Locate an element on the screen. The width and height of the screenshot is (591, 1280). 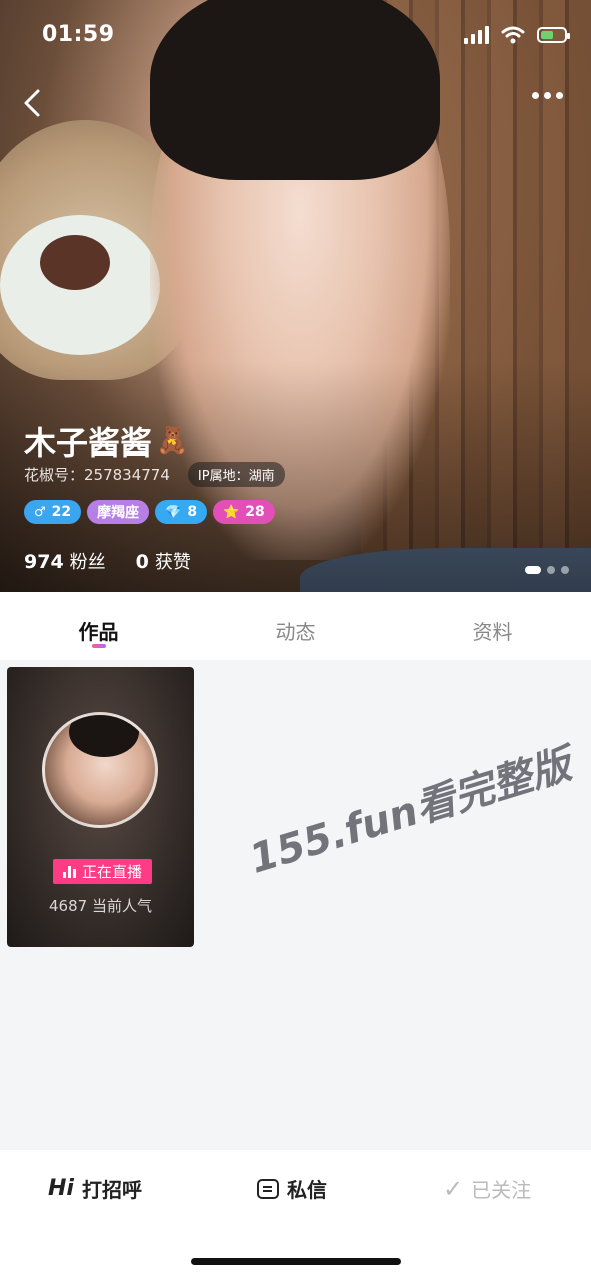
live-now-badge: 正在直播 is located at coordinates (103, 871).